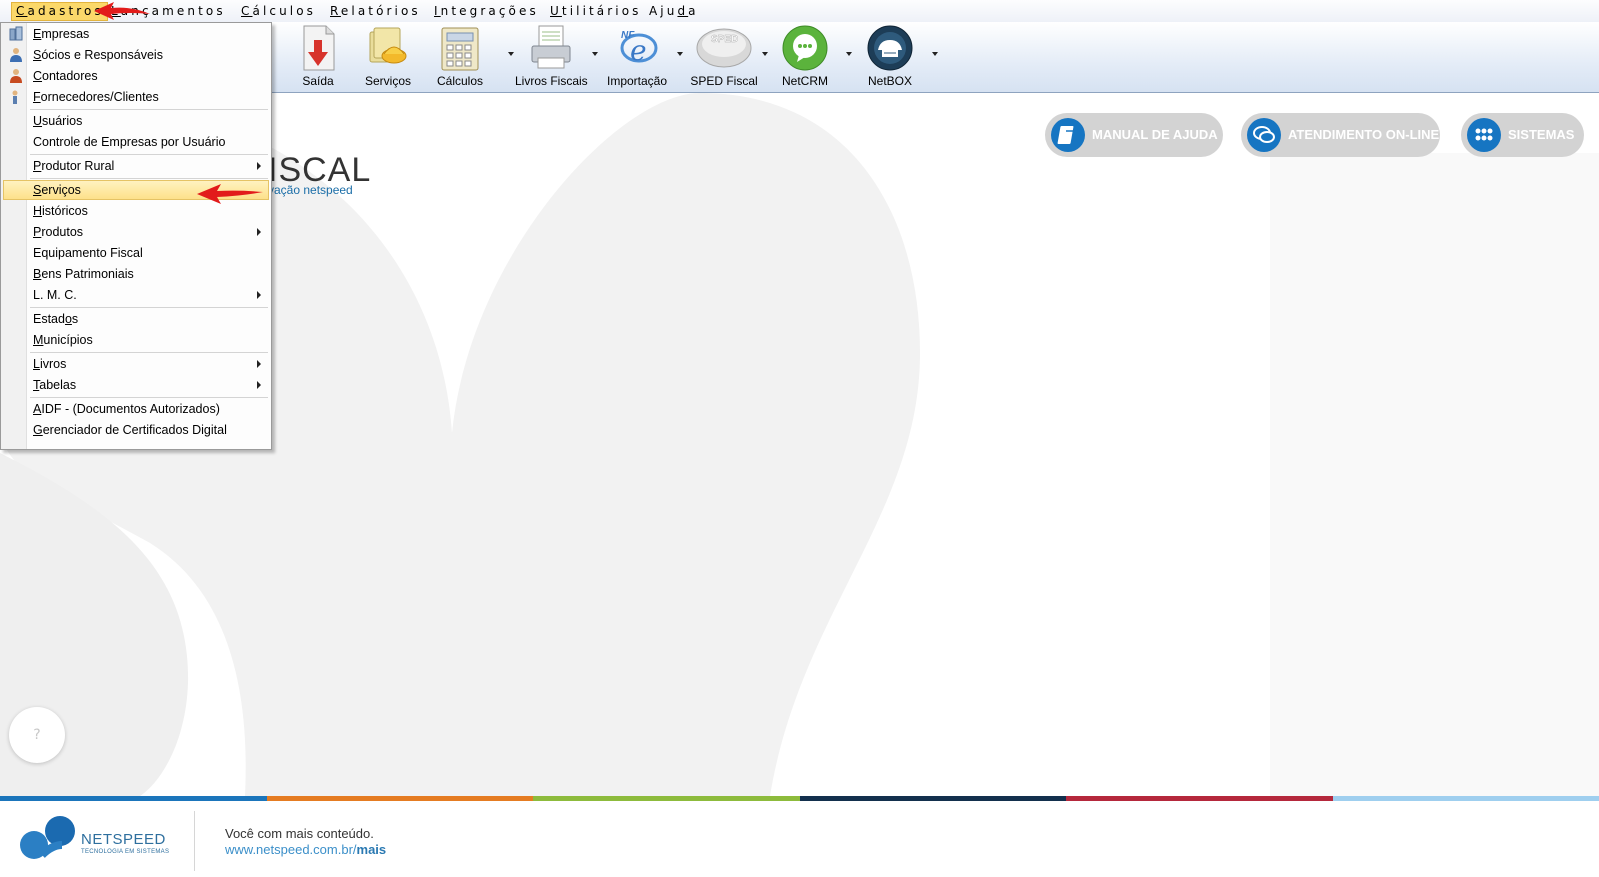  What do you see at coordinates (310, 190) in the screenshot?
I see `product-tagline: vação netspeed` at bounding box center [310, 190].